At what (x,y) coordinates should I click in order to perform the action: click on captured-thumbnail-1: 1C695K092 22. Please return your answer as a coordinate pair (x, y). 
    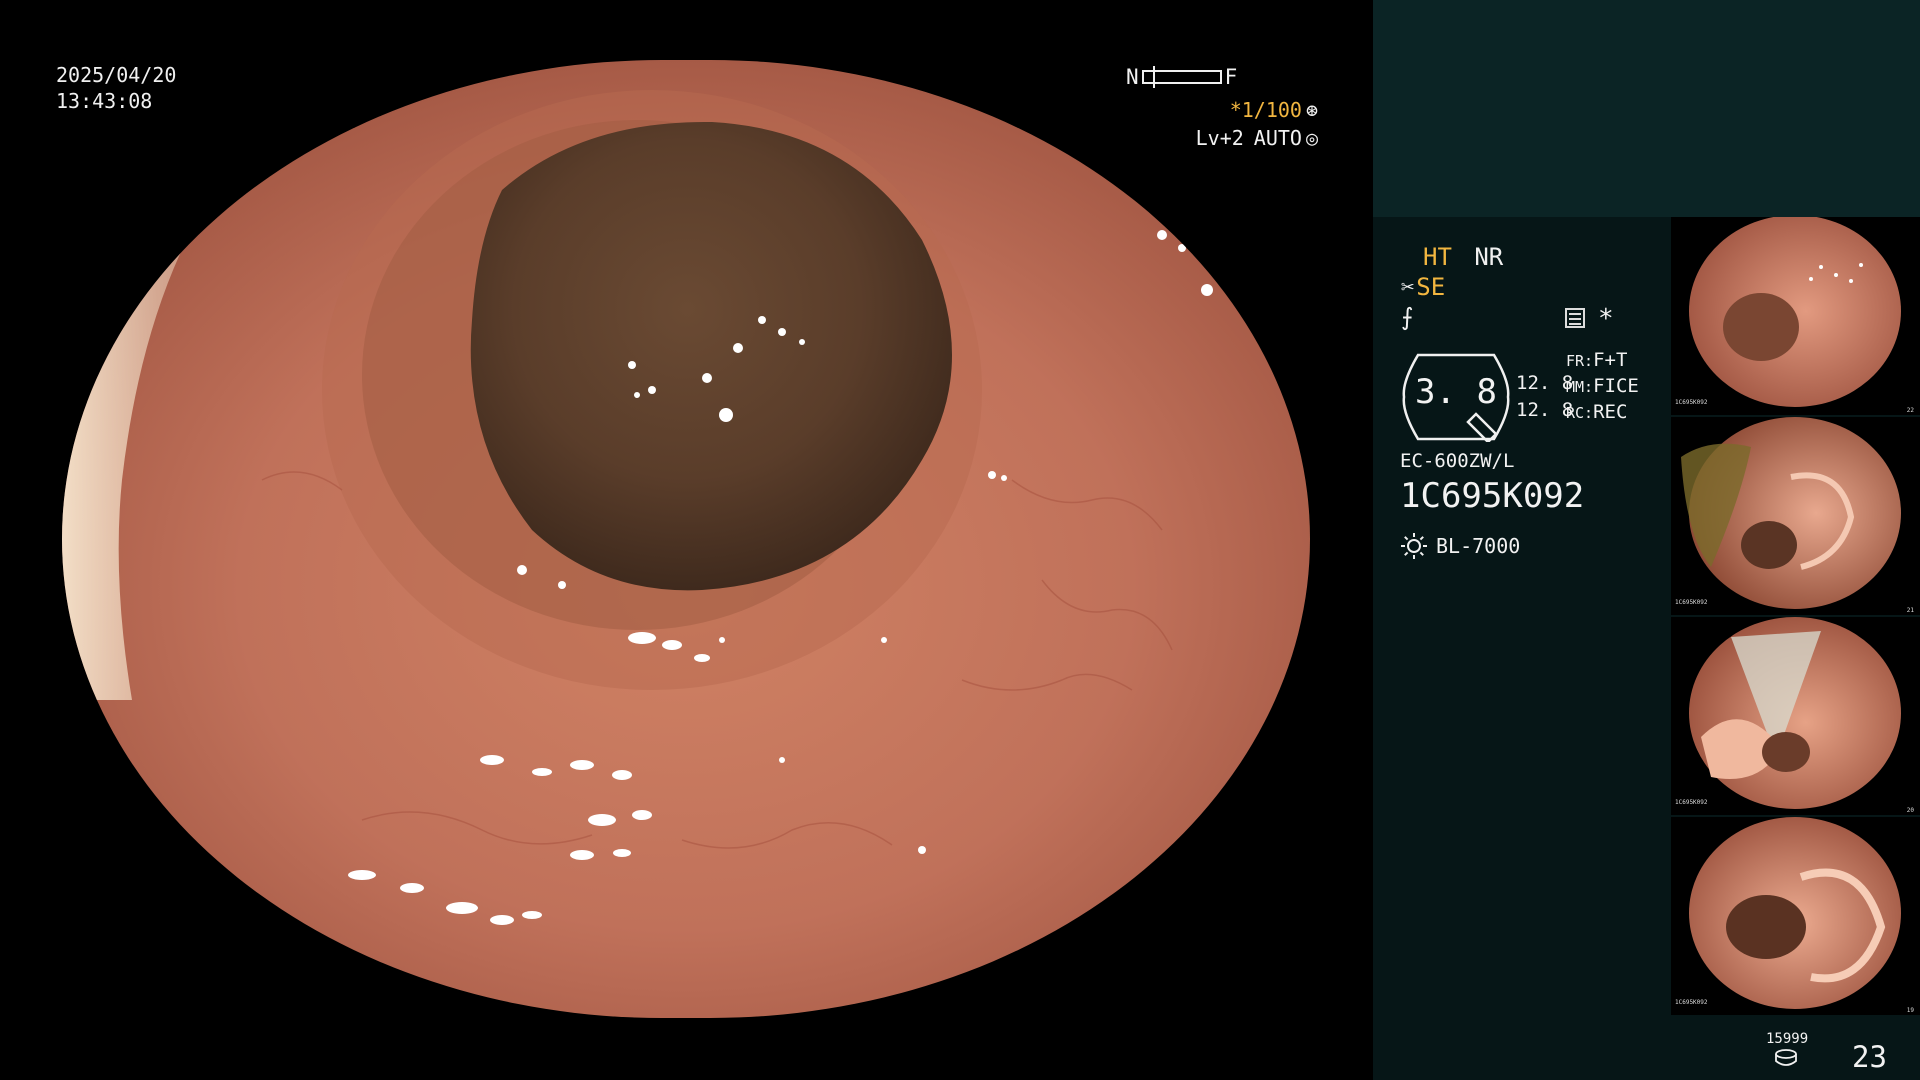
    Looking at the image, I should click on (1795, 316).